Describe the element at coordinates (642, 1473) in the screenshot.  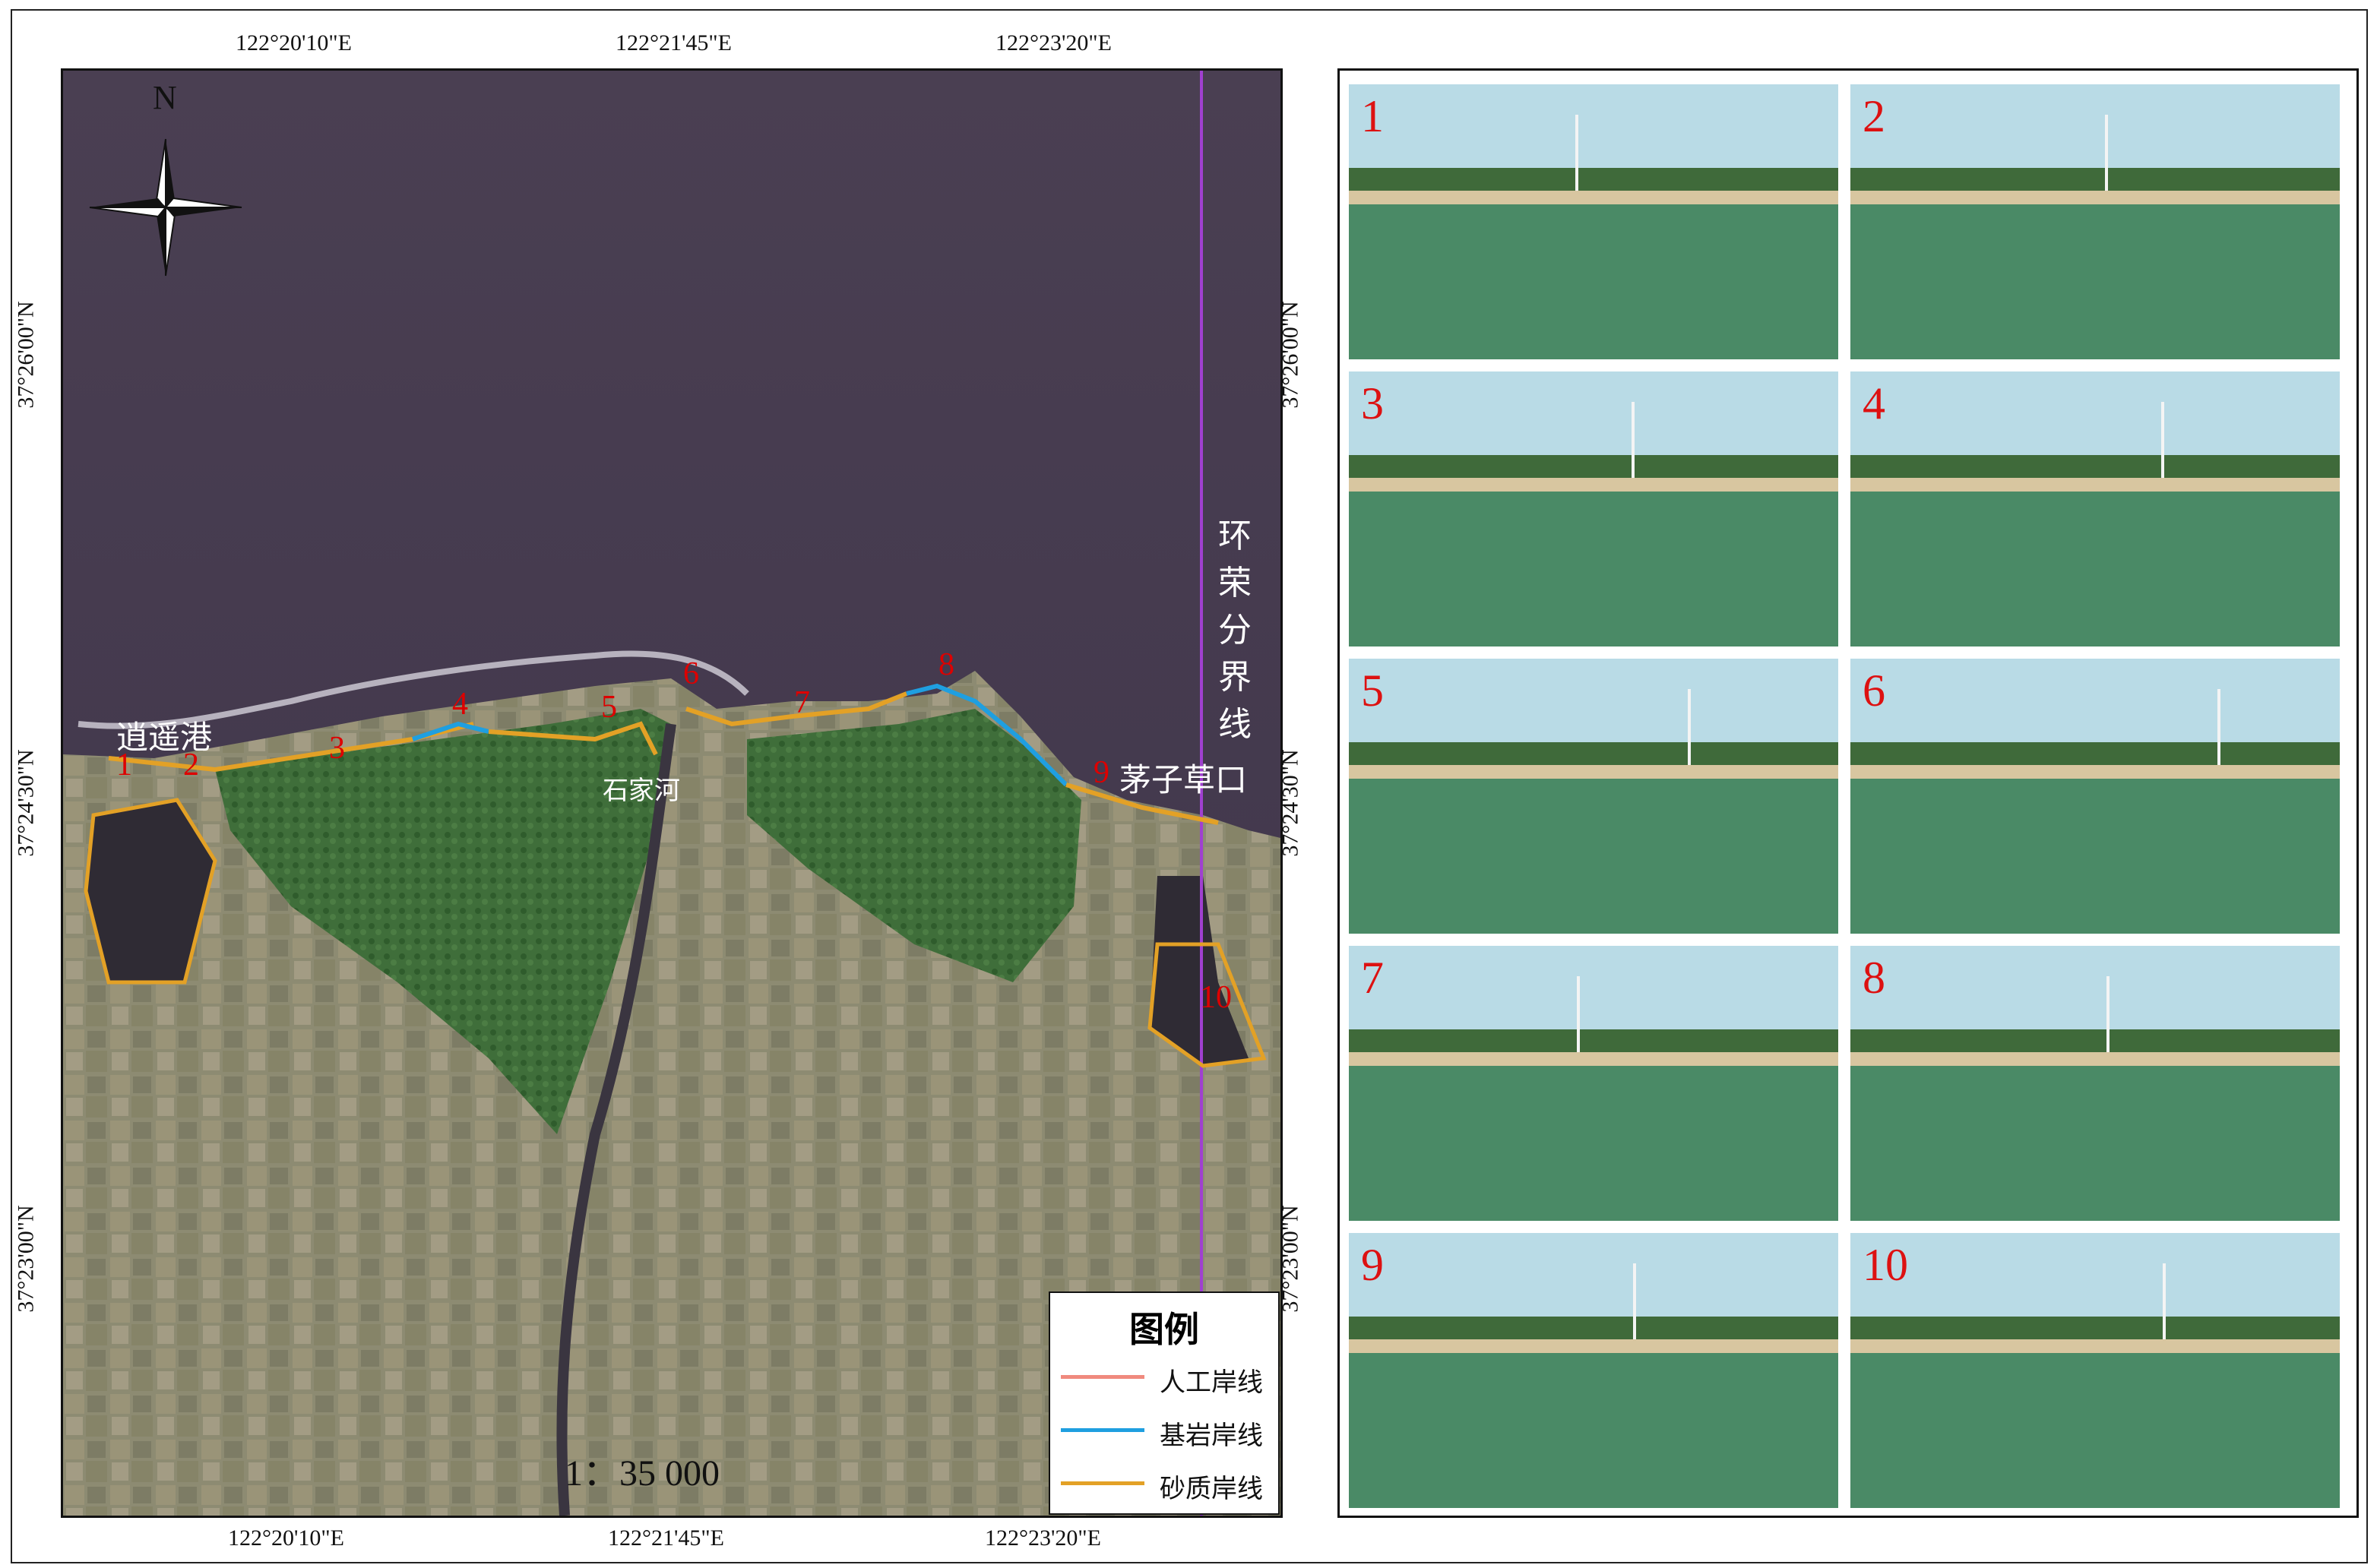
I see `scale-bar-label: 1：35 000` at that location.